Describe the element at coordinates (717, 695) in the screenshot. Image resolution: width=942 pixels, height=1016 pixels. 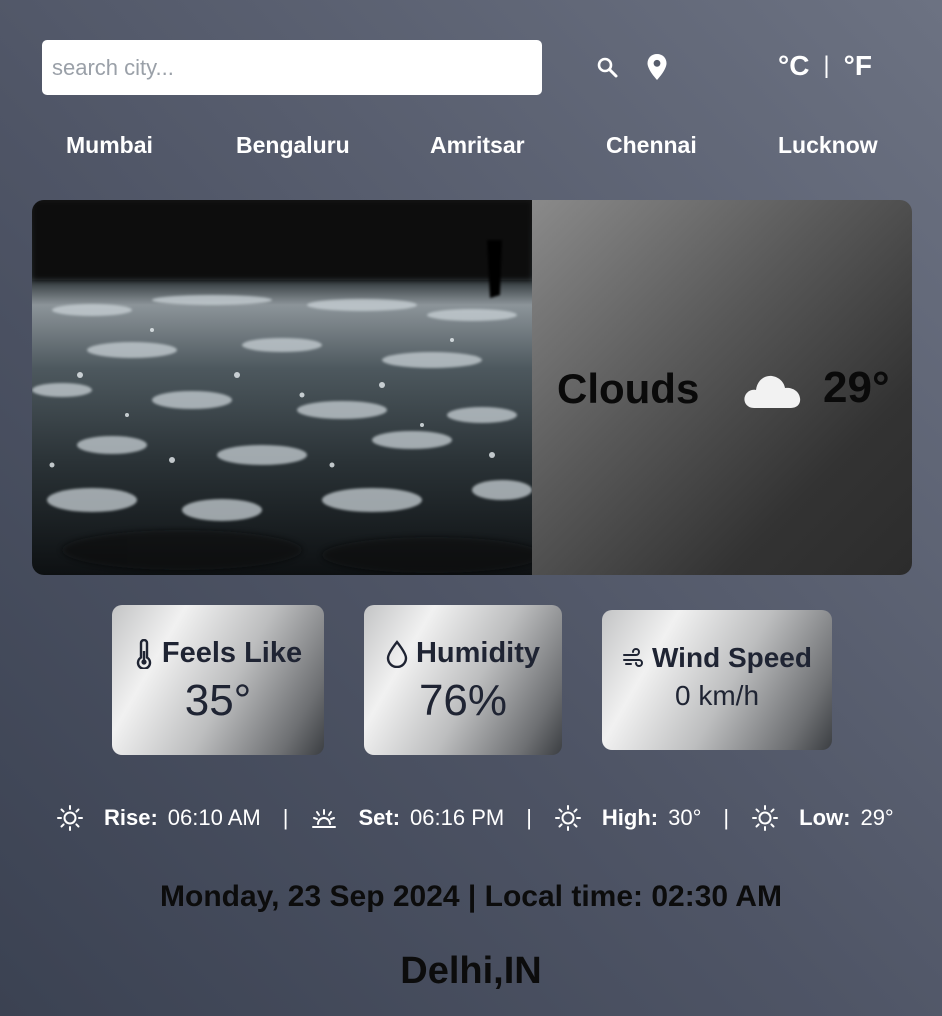
I see `wind-speed-value: 0 km/h` at that location.